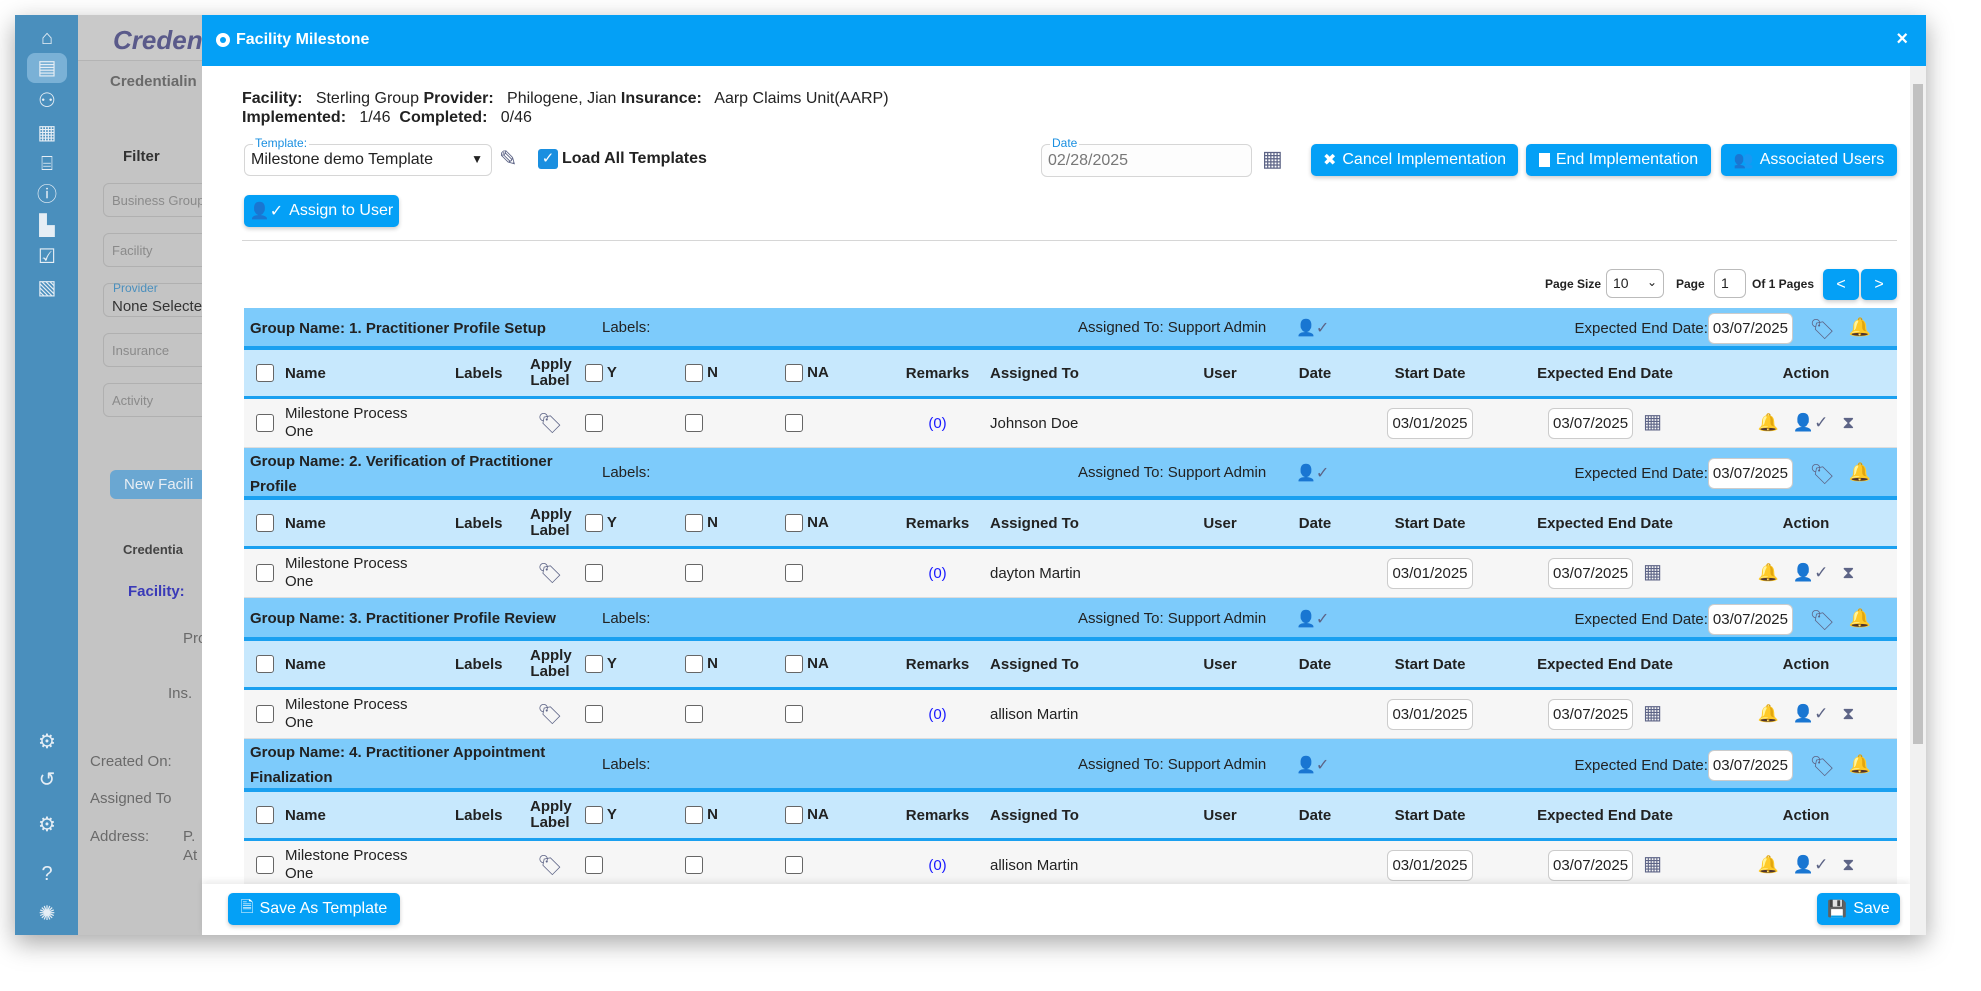 The height and width of the screenshot is (991, 1981). What do you see at coordinates (1809, 160) in the screenshot?
I see `associated-users-button: 👥 Associated Users` at bounding box center [1809, 160].